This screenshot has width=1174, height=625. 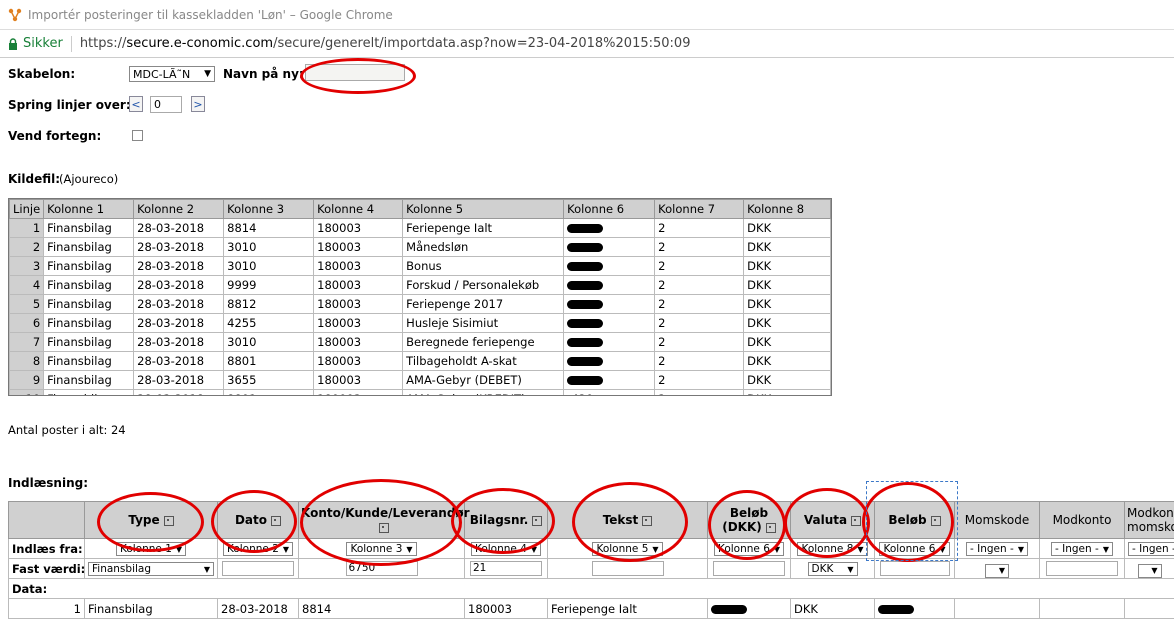 What do you see at coordinates (381, 549) in the screenshot?
I see `read-from-select: Kolonne 3 ▼` at bounding box center [381, 549].